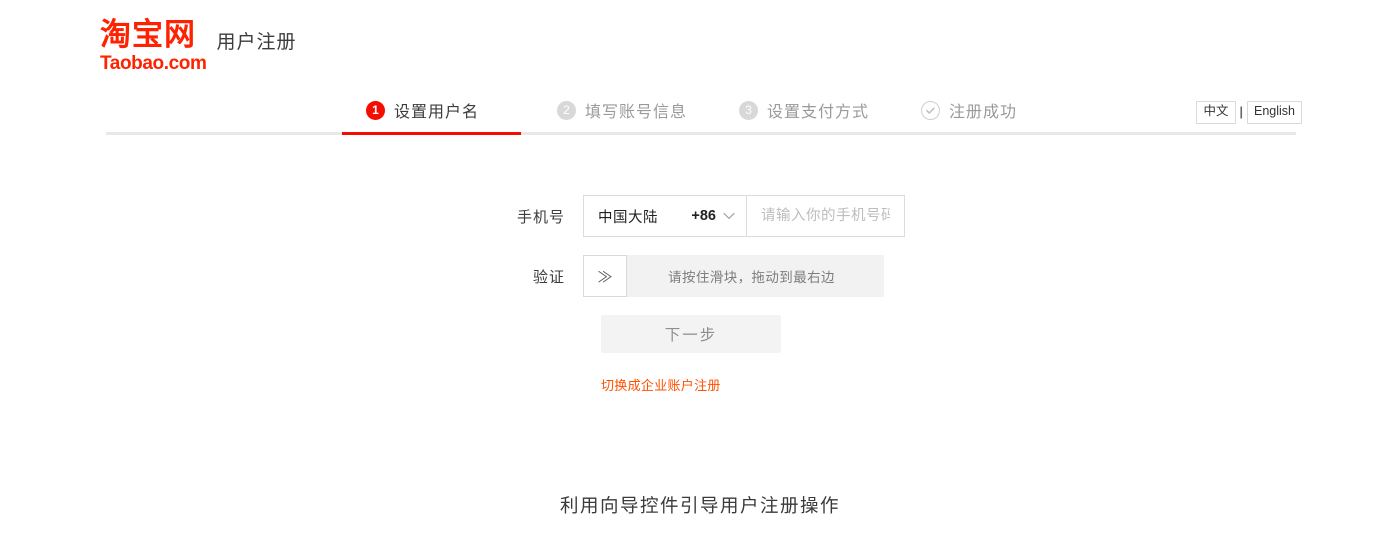  I want to click on captcha-row: 验证 ≫ 请按住滑块，拖动到最右边, so click(700, 276).